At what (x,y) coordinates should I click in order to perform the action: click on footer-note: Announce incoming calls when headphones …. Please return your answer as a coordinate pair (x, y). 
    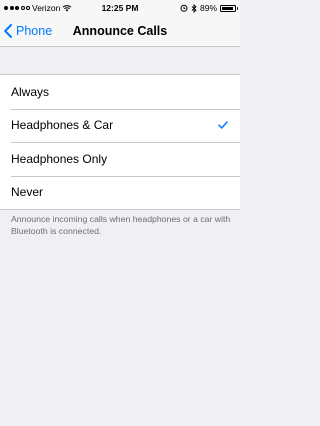
    Looking at the image, I should click on (121, 225).